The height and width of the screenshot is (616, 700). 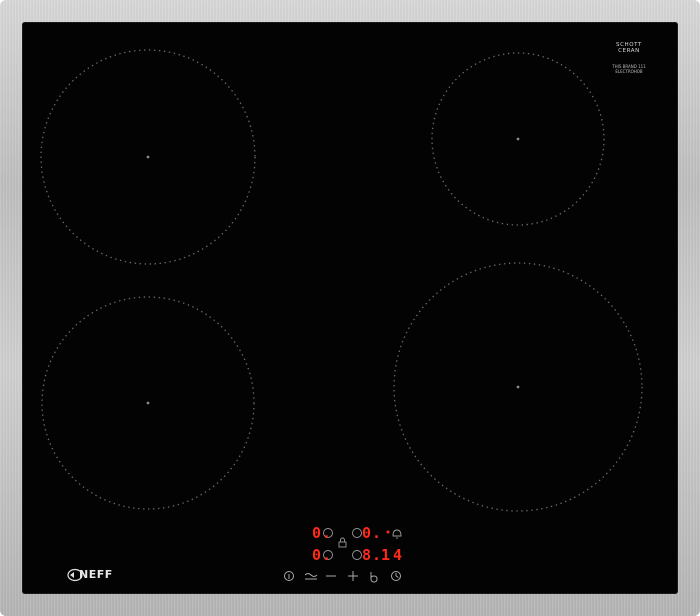 What do you see at coordinates (148, 157) in the screenshot?
I see `zone-top-left-center-mark` at bounding box center [148, 157].